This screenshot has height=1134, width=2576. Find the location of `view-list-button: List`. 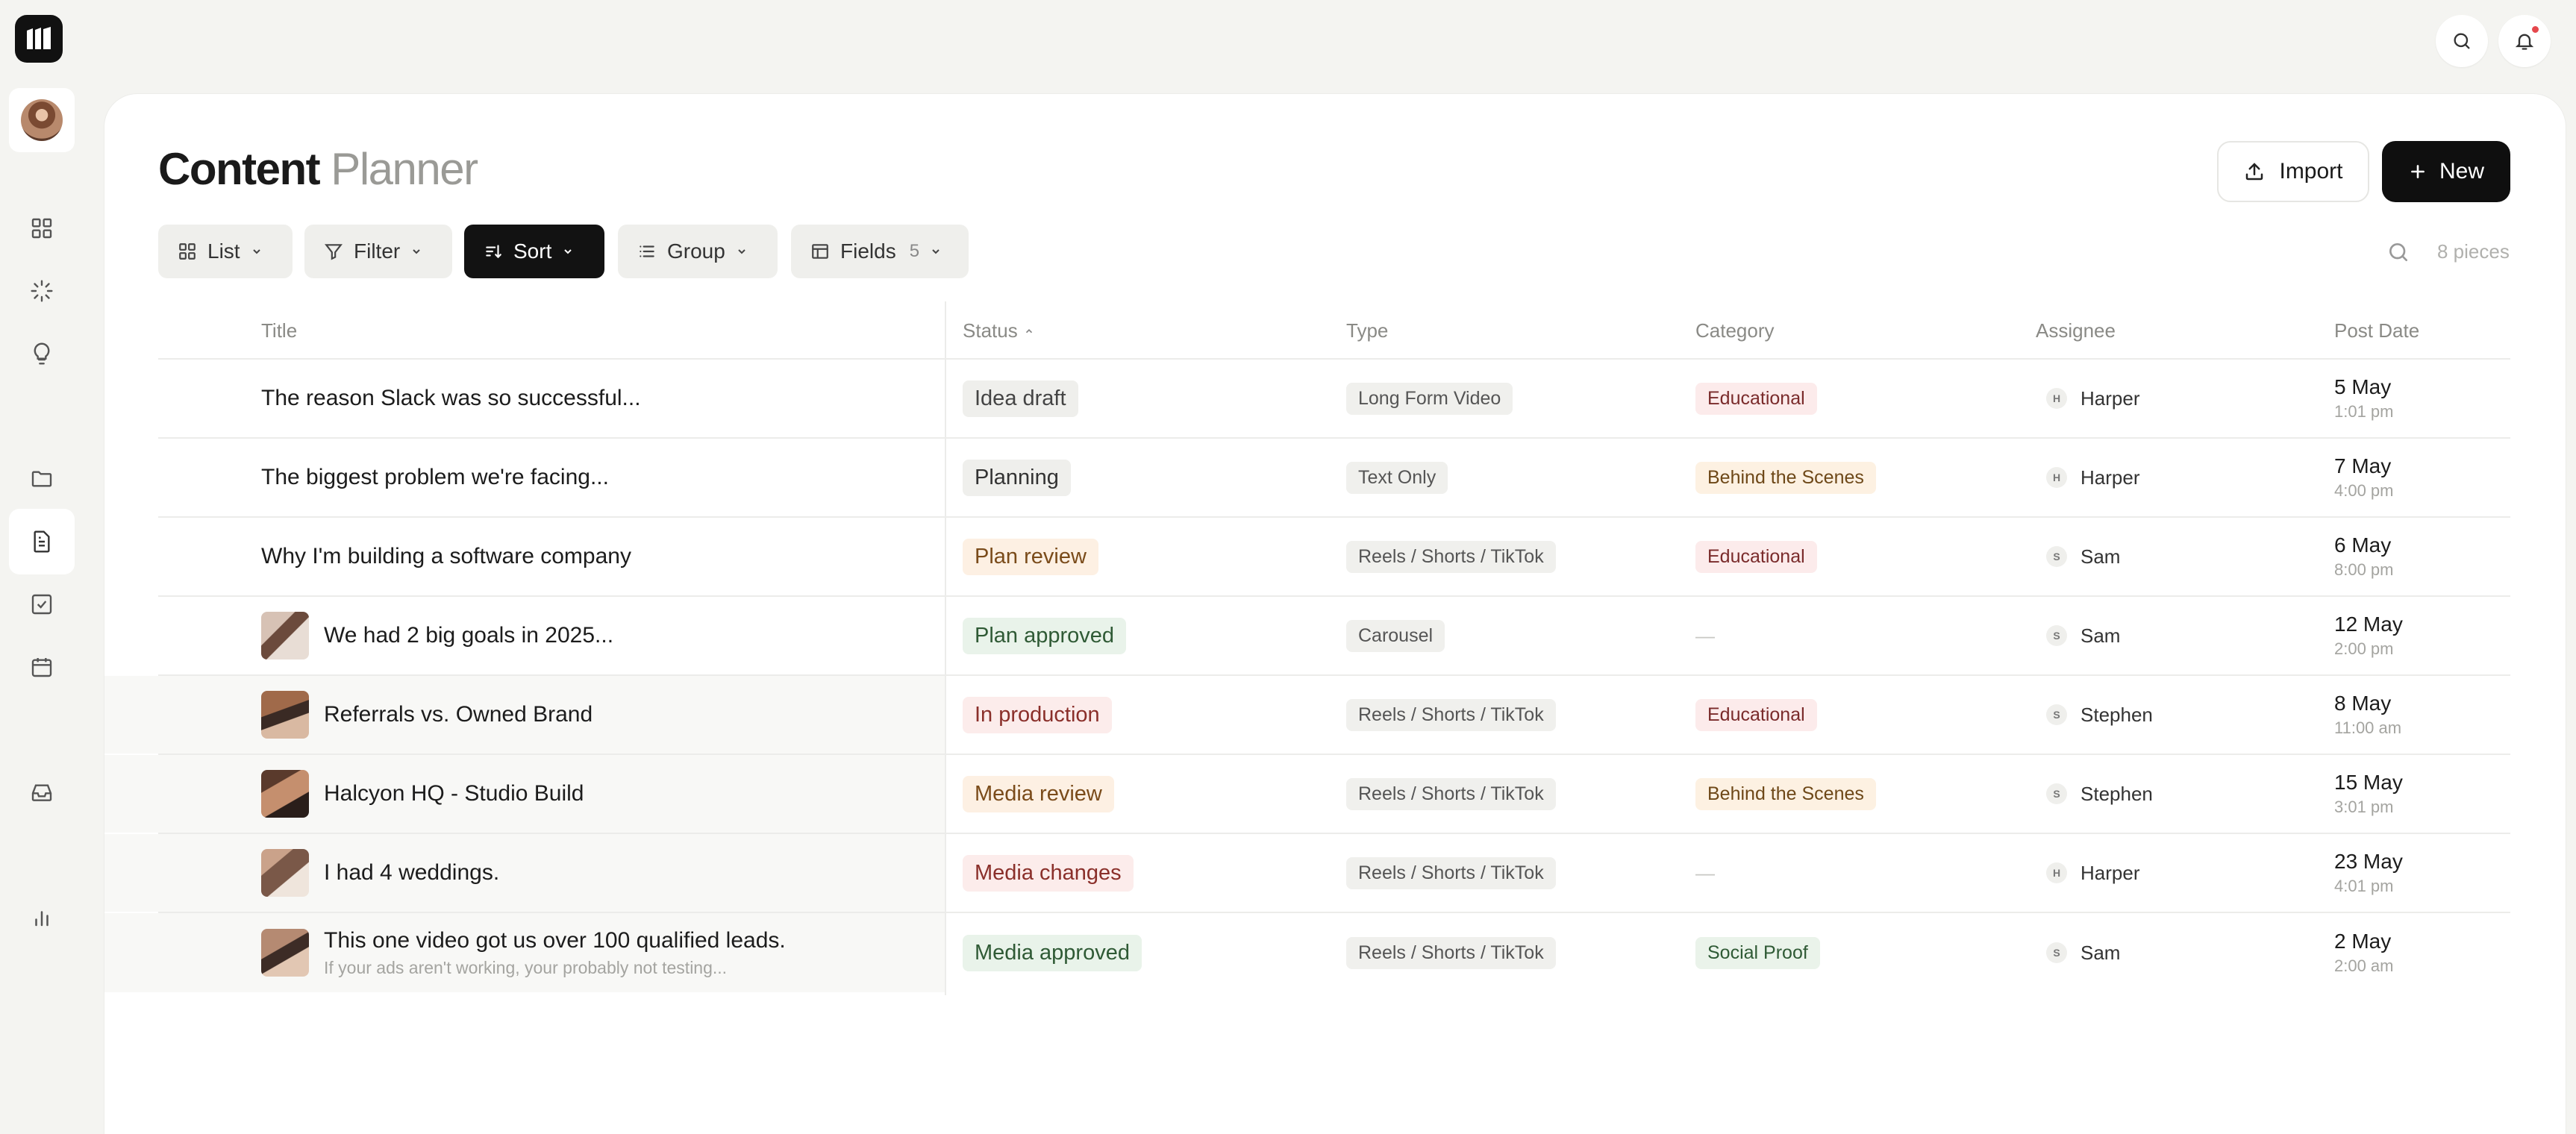

view-list-button: List is located at coordinates (225, 251).